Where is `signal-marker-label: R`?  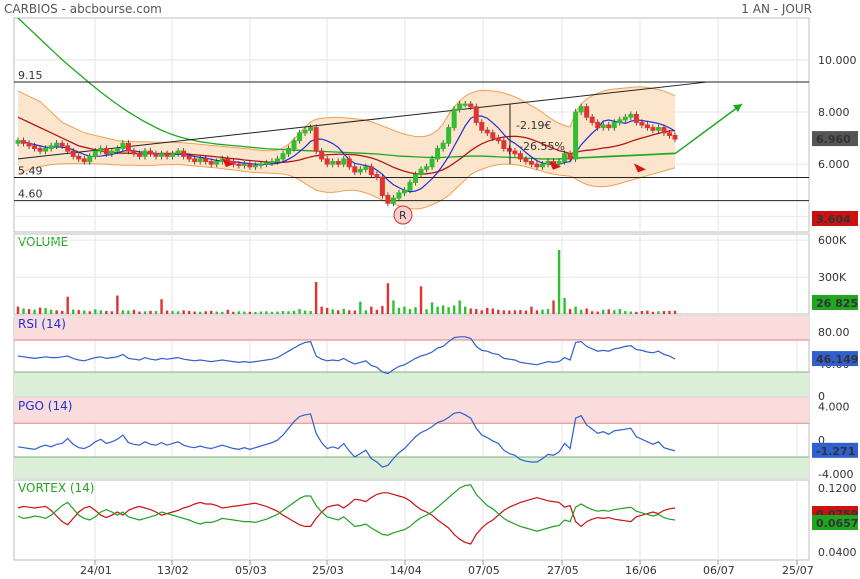
signal-marker-label: R is located at coordinates (403, 215).